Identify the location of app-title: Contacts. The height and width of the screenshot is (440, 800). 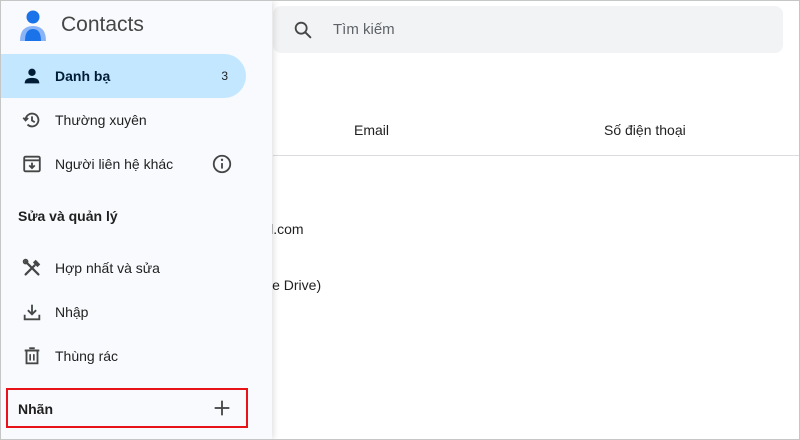
(102, 24).